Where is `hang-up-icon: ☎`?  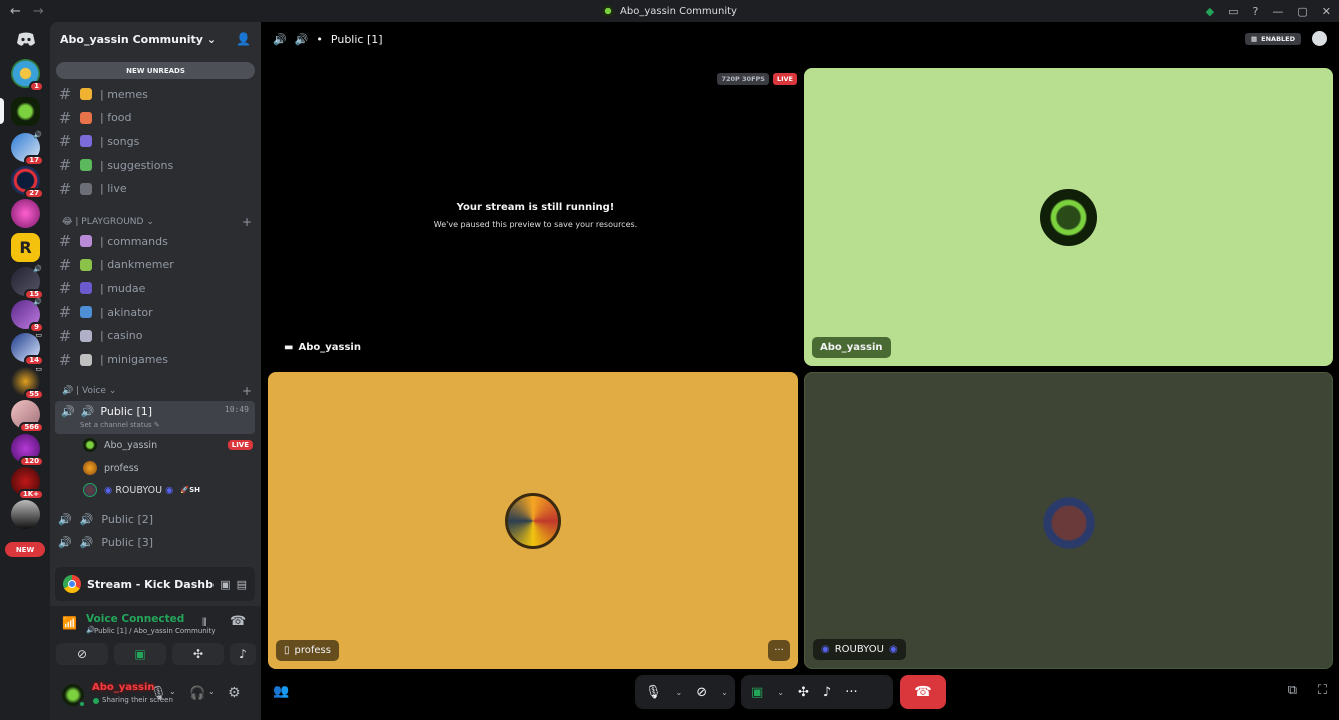
hang-up-icon: ☎ is located at coordinates (923, 692).